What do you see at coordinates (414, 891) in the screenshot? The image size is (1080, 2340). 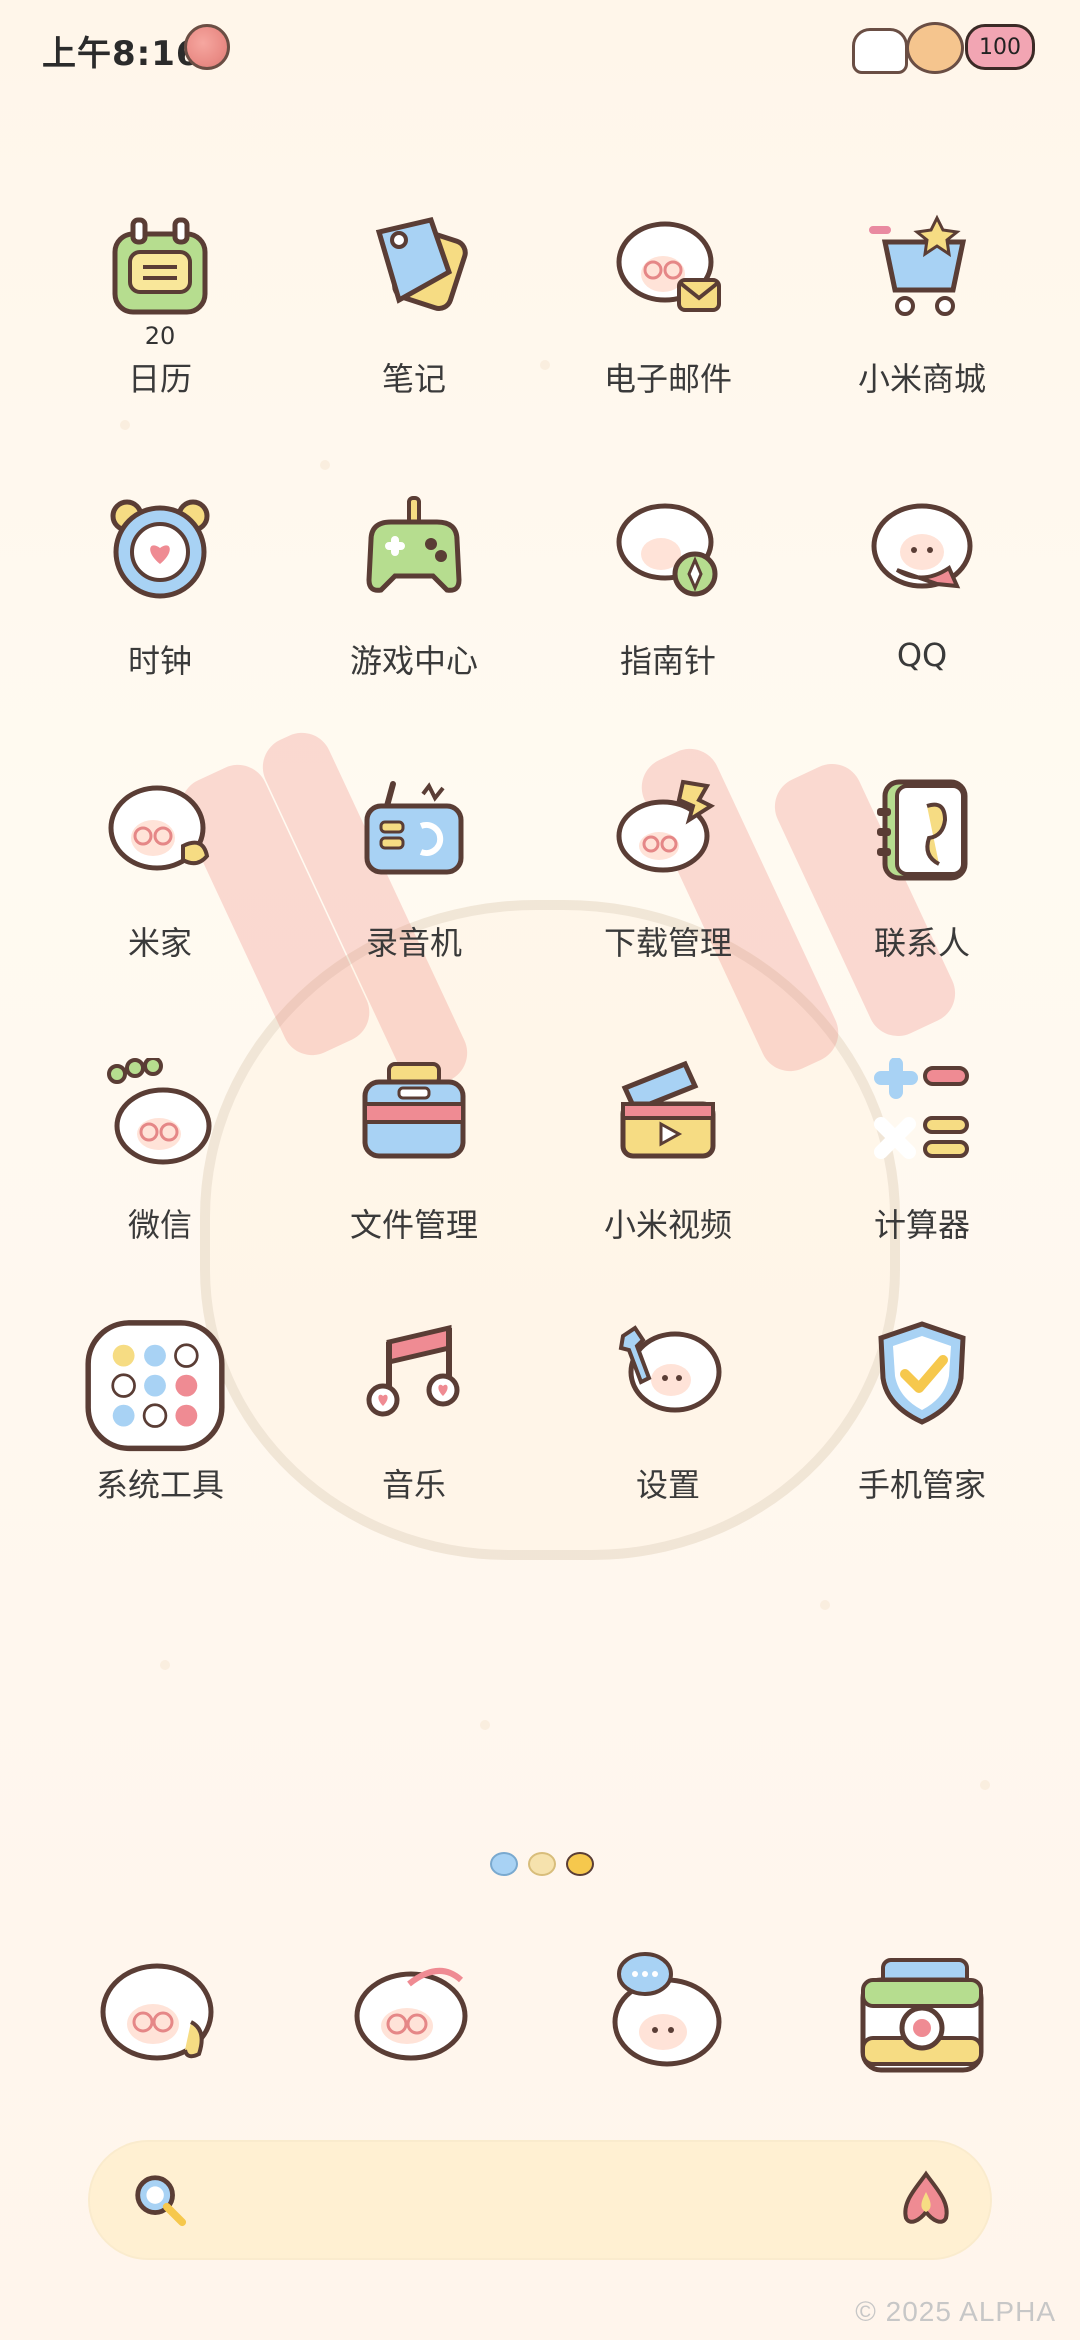 I see `app-recorder: 录音机` at bounding box center [414, 891].